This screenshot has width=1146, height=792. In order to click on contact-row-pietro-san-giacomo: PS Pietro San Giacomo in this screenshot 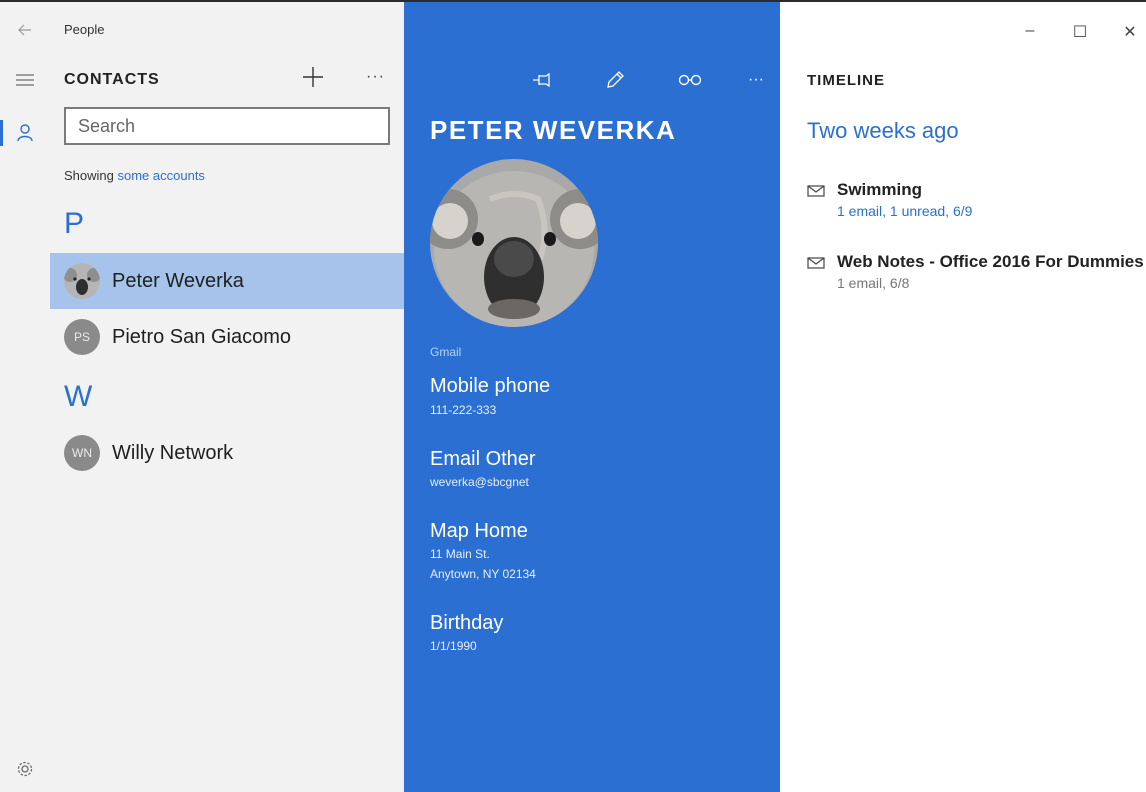, I will do `click(227, 337)`.